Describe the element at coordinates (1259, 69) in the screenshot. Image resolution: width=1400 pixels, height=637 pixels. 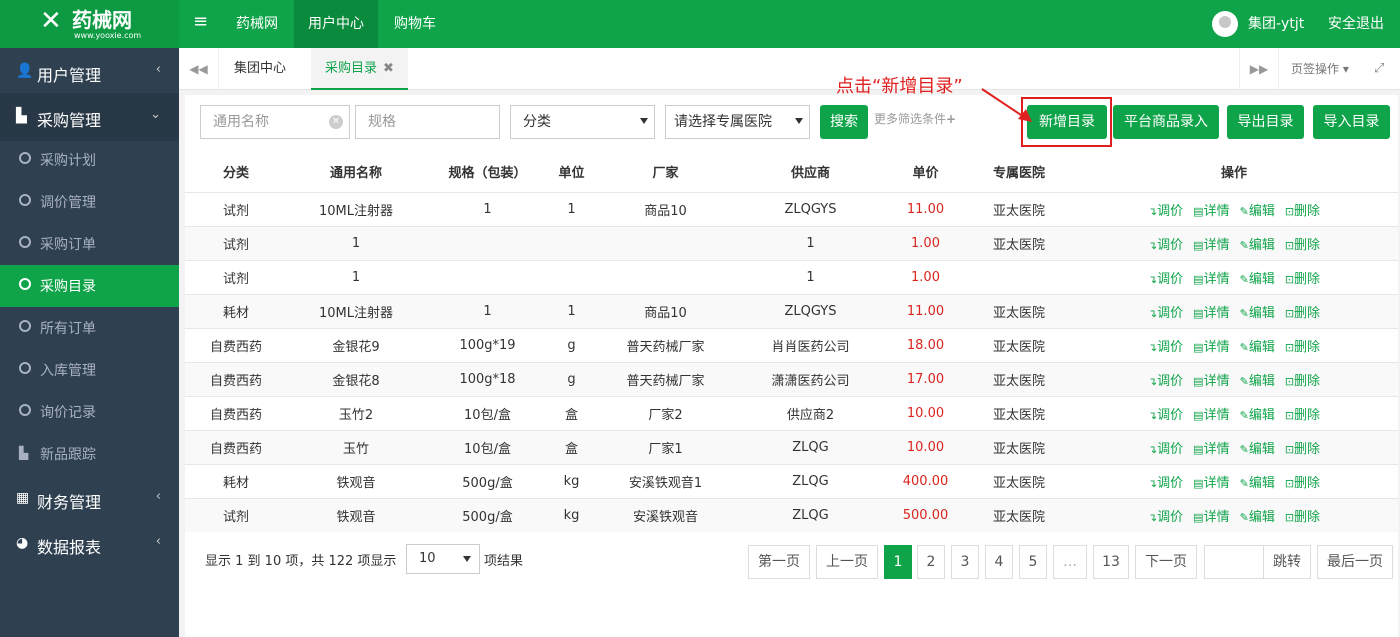
I see `tab-scroll-right-icon: ▶▶` at that location.